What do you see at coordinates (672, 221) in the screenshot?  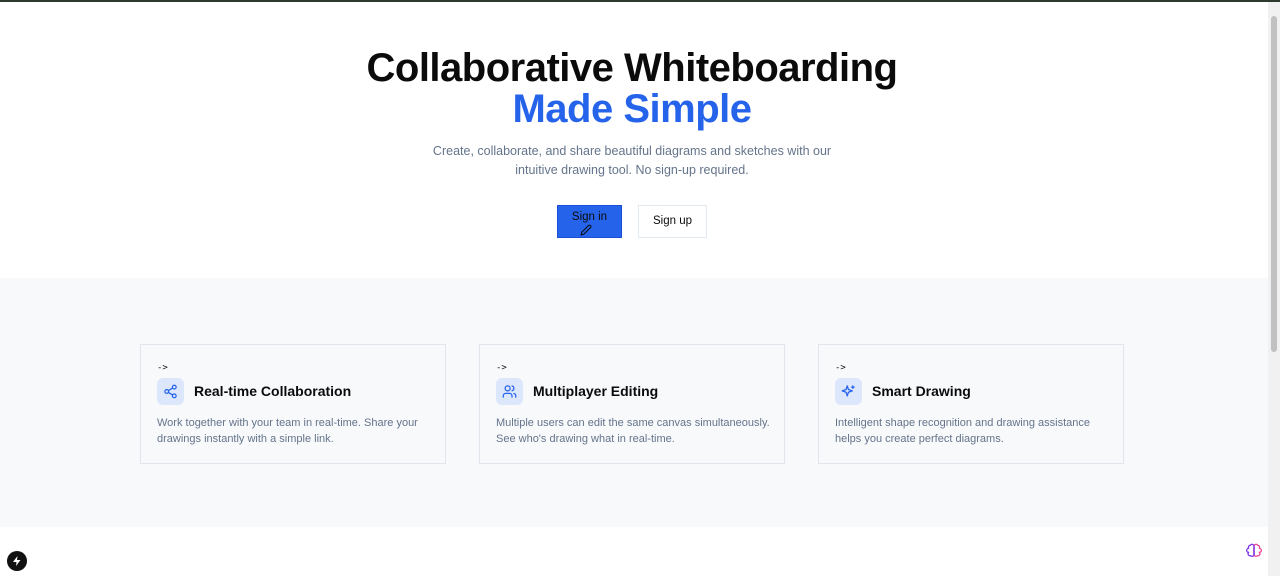 I see `sign-up-button: Sign up` at bounding box center [672, 221].